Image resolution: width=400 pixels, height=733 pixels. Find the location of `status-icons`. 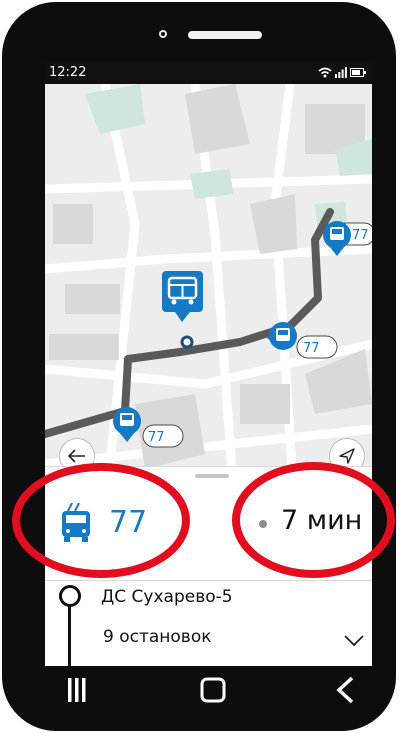

status-icons is located at coordinates (342, 72).